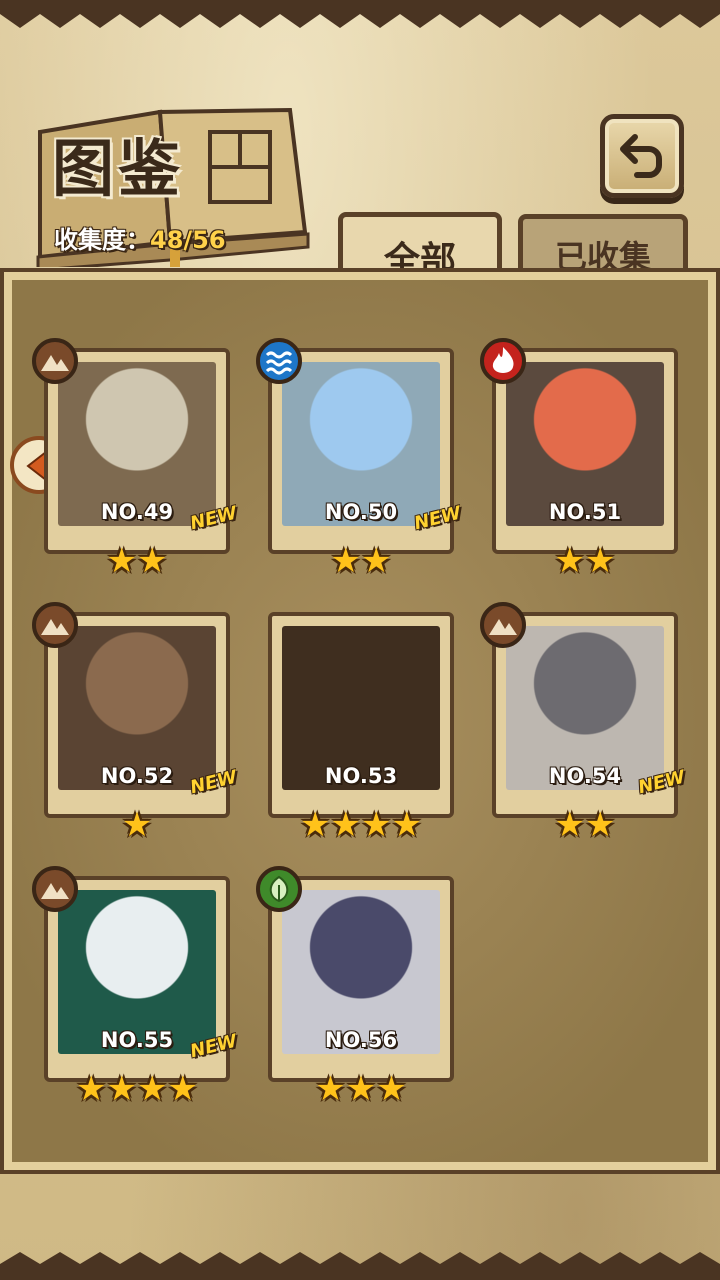 The image size is (720, 1280). I want to click on water-icon, so click(279, 361).